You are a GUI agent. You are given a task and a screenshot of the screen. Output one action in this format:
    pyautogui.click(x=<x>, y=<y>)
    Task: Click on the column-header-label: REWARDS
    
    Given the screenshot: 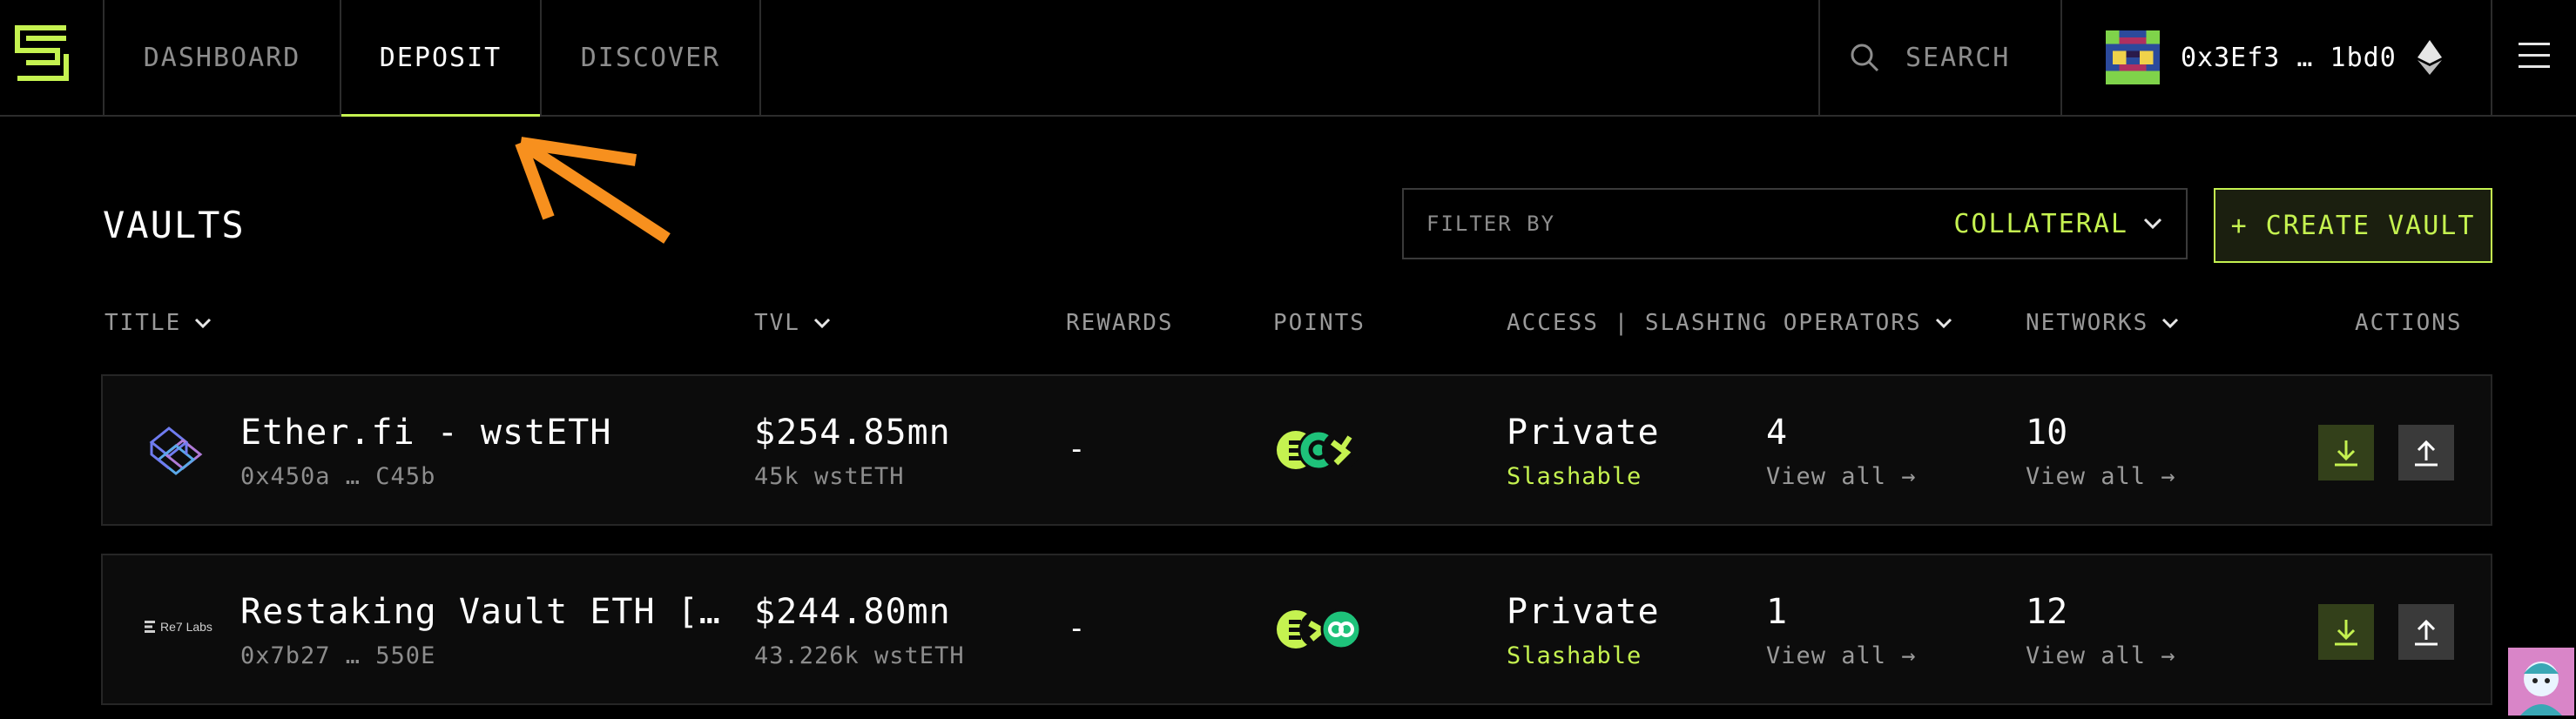 What is the action you would take?
    pyautogui.click(x=1120, y=323)
    